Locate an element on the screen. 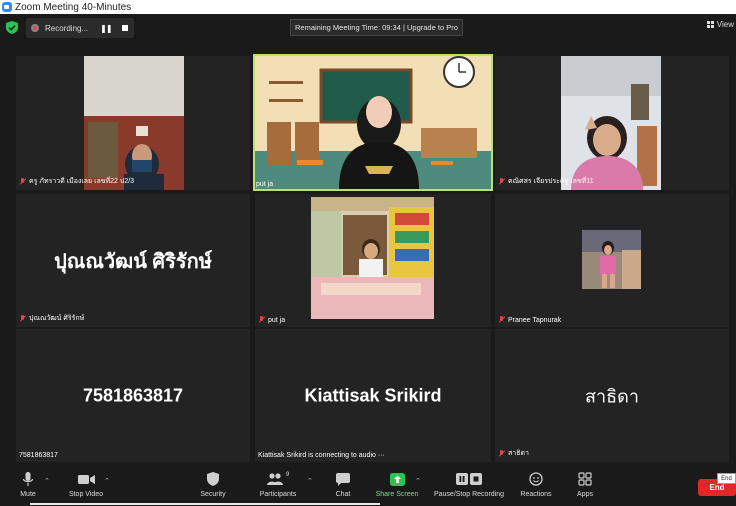  participants-count: 9 is located at coordinates (287, 475).